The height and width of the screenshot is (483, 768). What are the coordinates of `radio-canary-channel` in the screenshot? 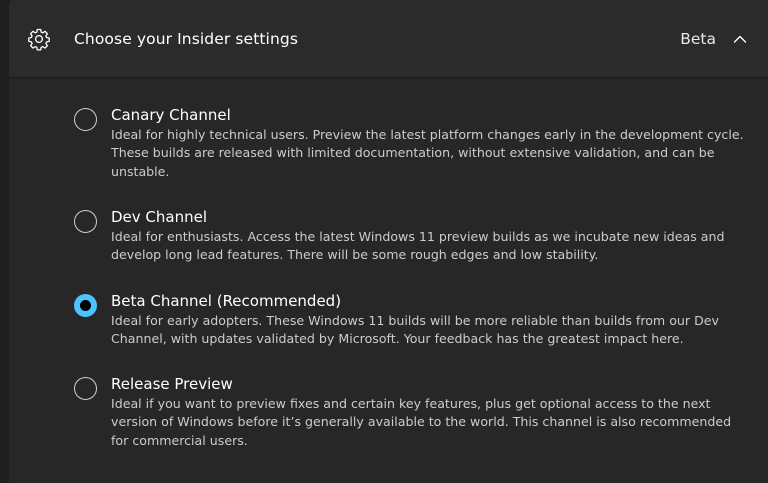 It's located at (85, 119).